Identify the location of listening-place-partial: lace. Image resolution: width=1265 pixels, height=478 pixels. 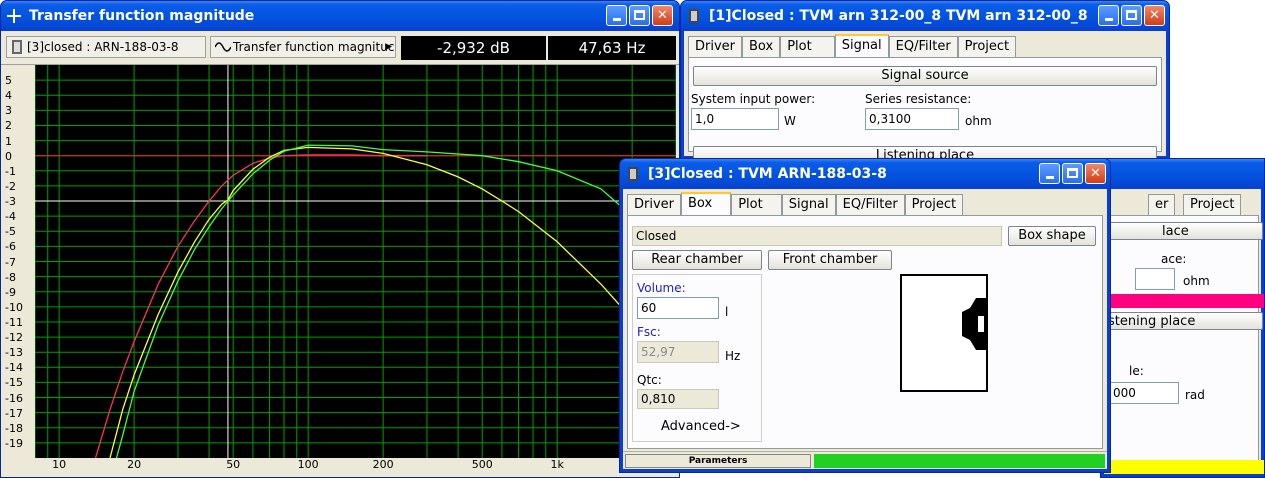
(1182, 231).